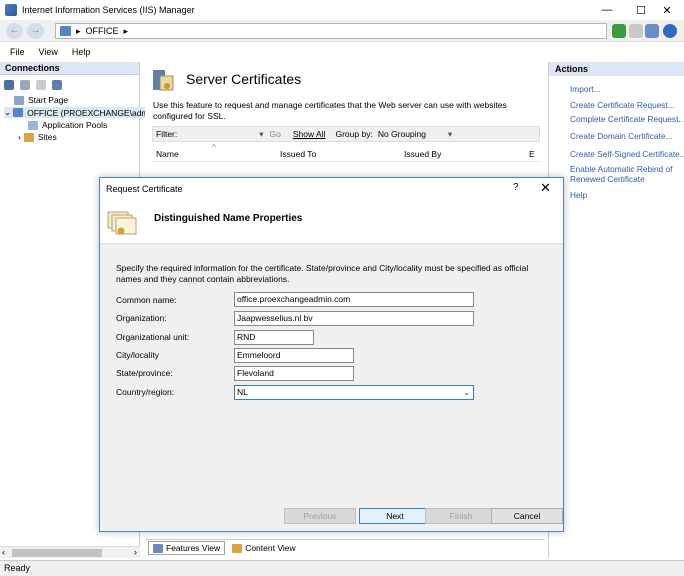 This screenshot has height=576, width=684. I want to click on previous-button: Previous, so click(320, 516).